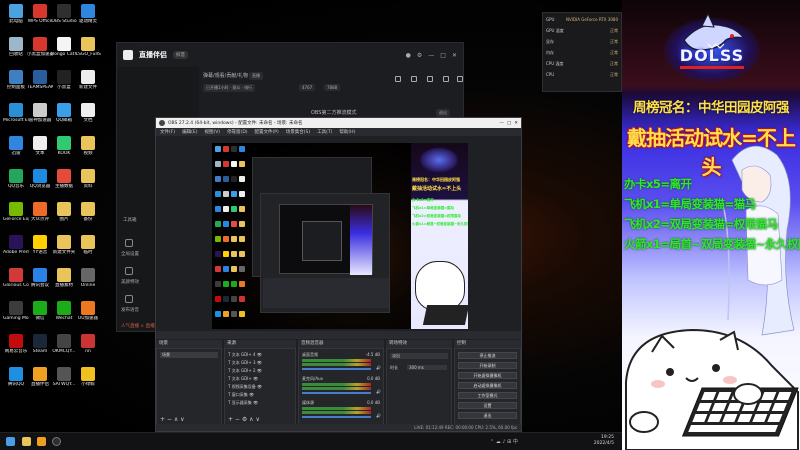  Describe the element at coordinates (414, 79) in the screenshot. I see `save-icon` at that location.